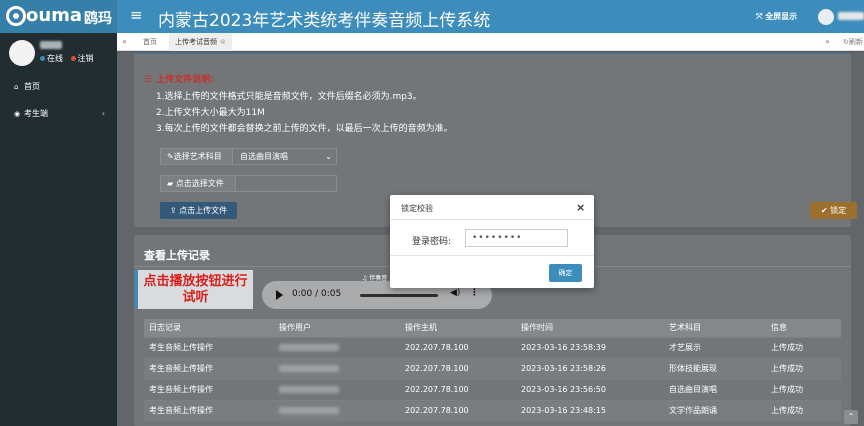 Image resolution: width=864 pixels, height=426 pixels. Describe the element at coordinates (103, 113) in the screenshot. I see `chevron-left-icon: ‹` at that location.